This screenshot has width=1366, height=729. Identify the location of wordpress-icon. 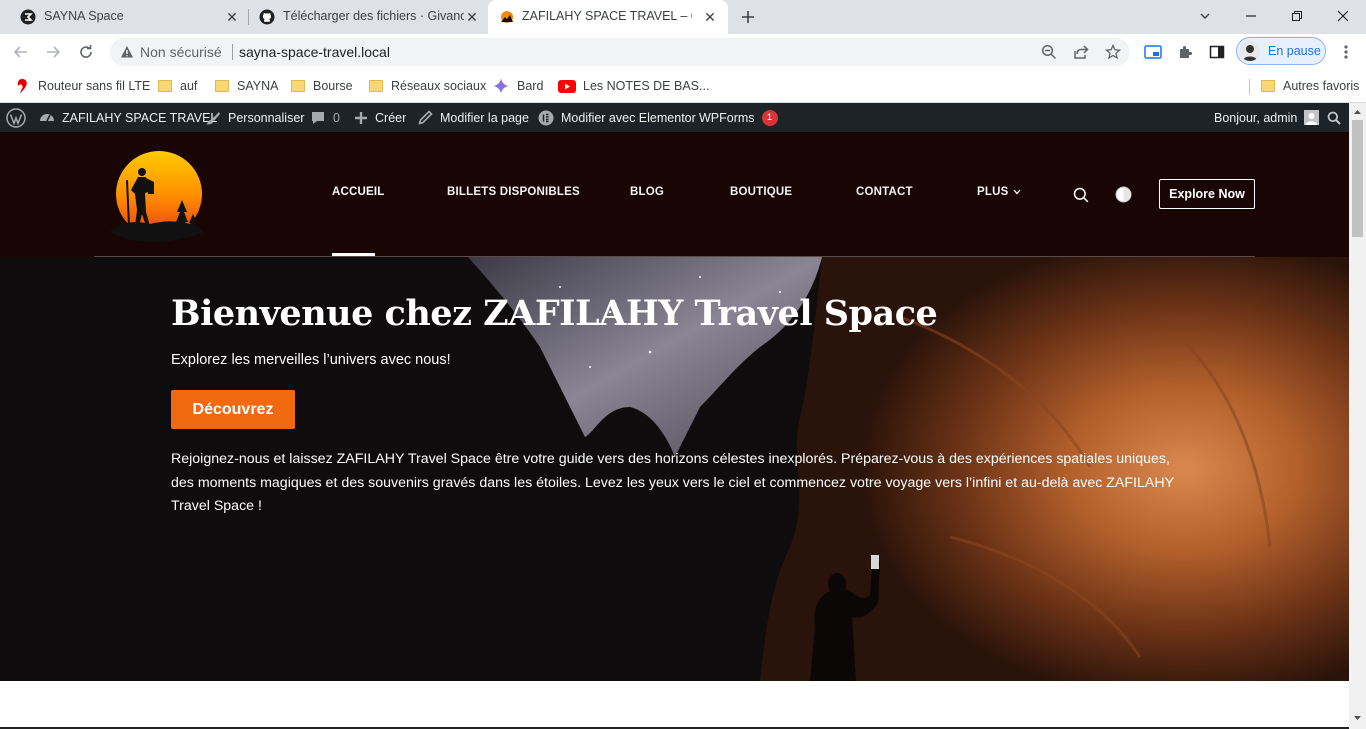
(16, 117).